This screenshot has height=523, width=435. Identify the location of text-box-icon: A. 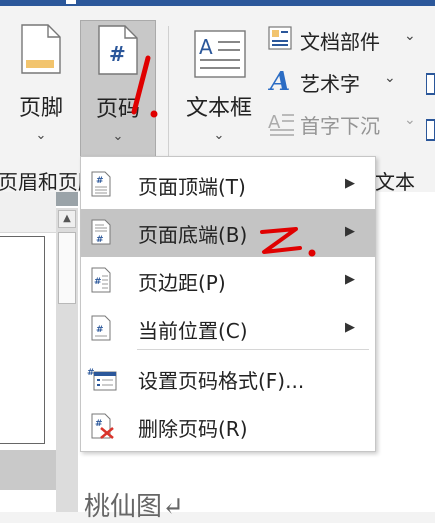
(220, 54).